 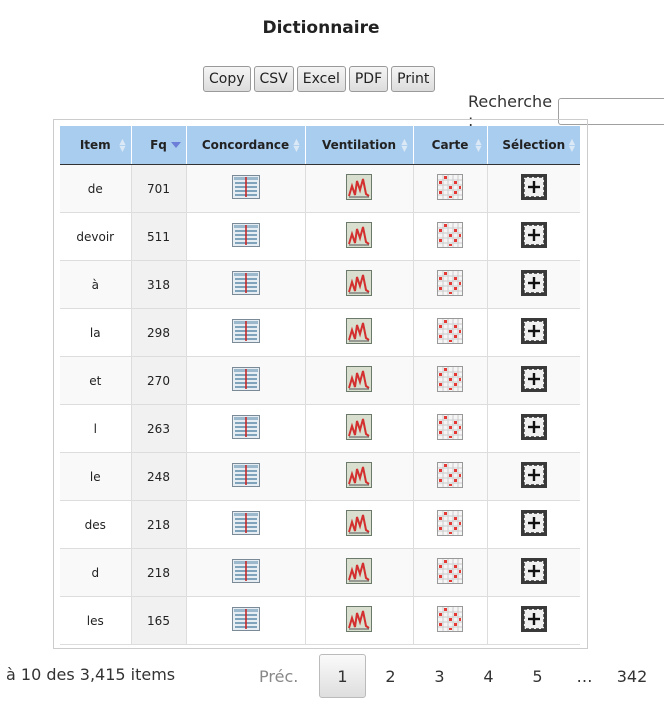 What do you see at coordinates (321, 79) in the screenshot?
I see `excel-button: Excel` at bounding box center [321, 79].